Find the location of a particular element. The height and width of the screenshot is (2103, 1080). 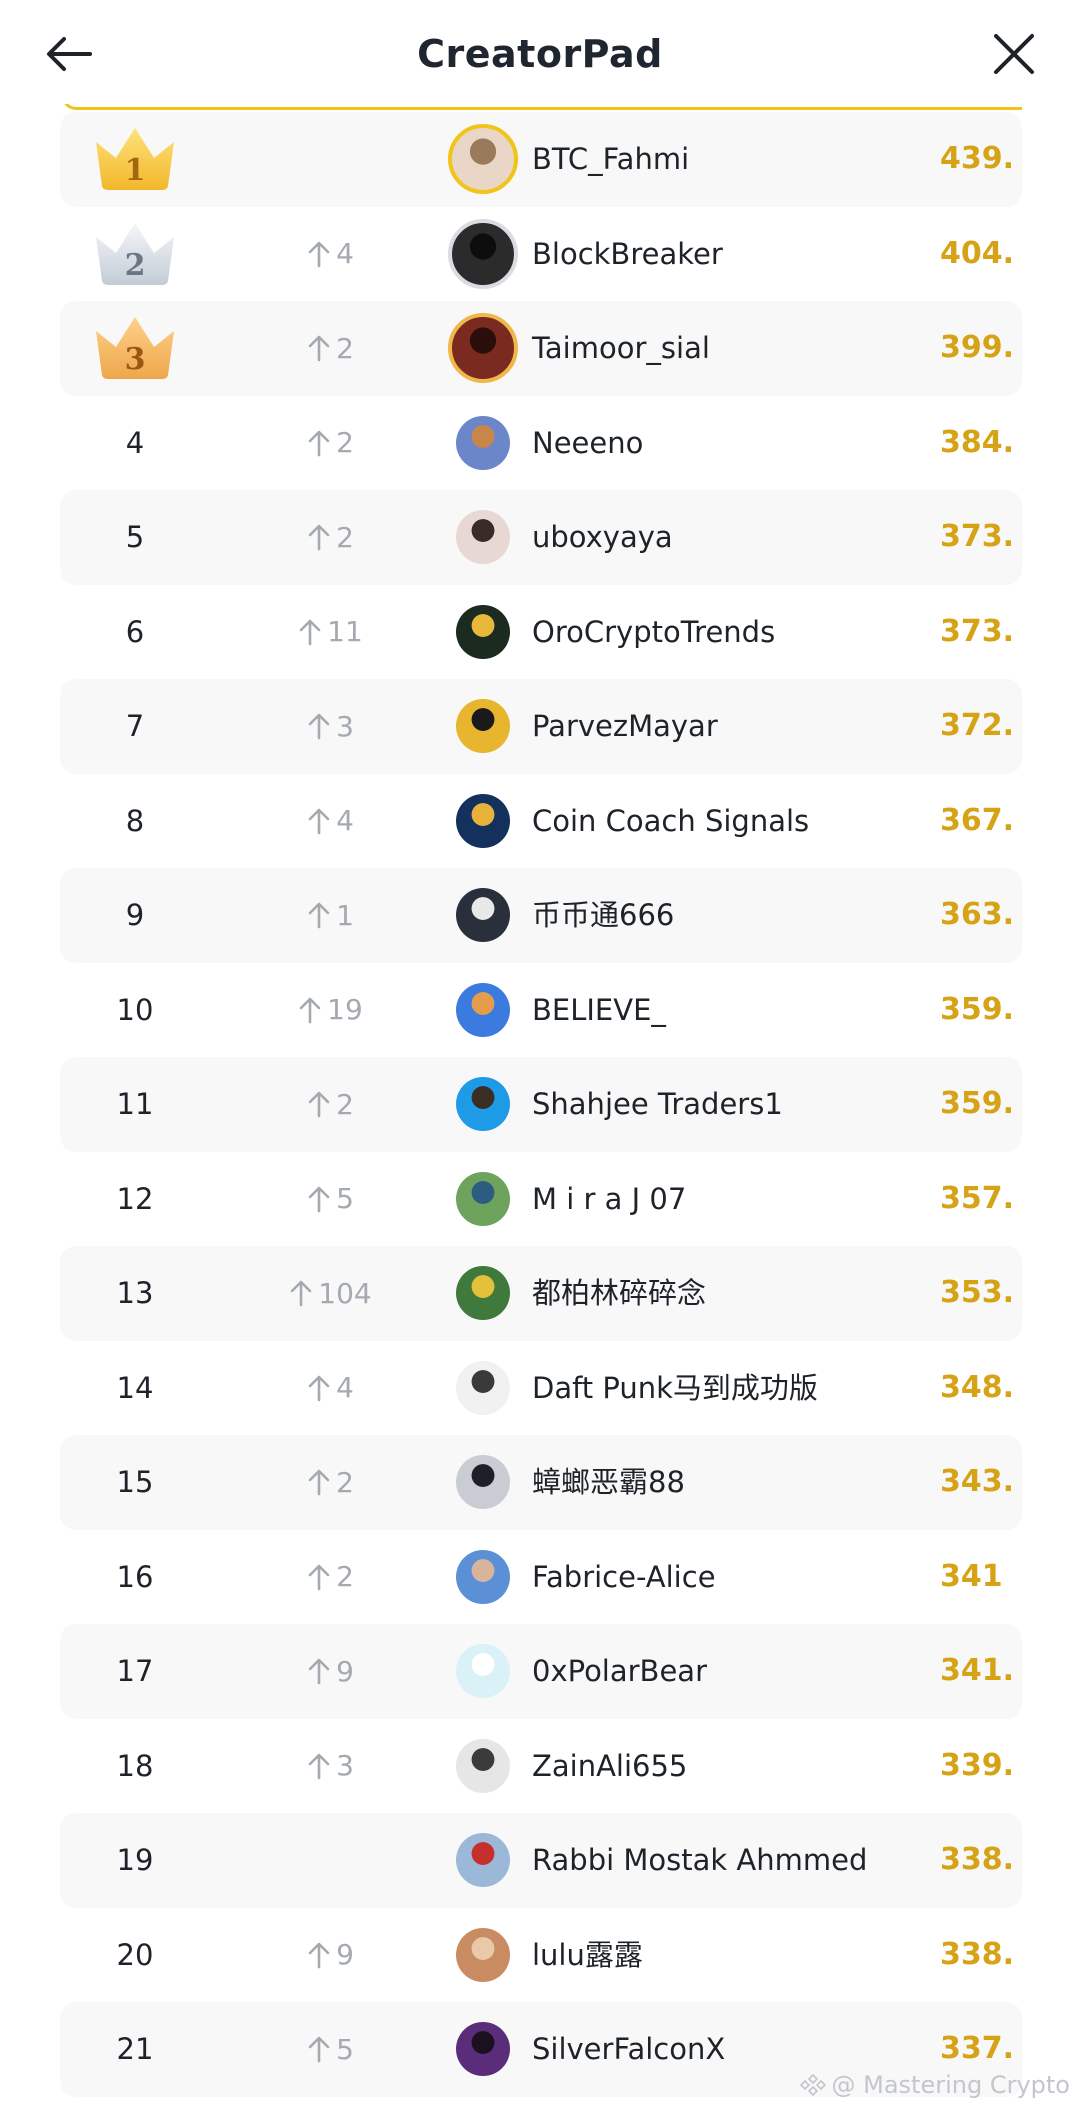

score-value: 399. is located at coordinates (977, 347).